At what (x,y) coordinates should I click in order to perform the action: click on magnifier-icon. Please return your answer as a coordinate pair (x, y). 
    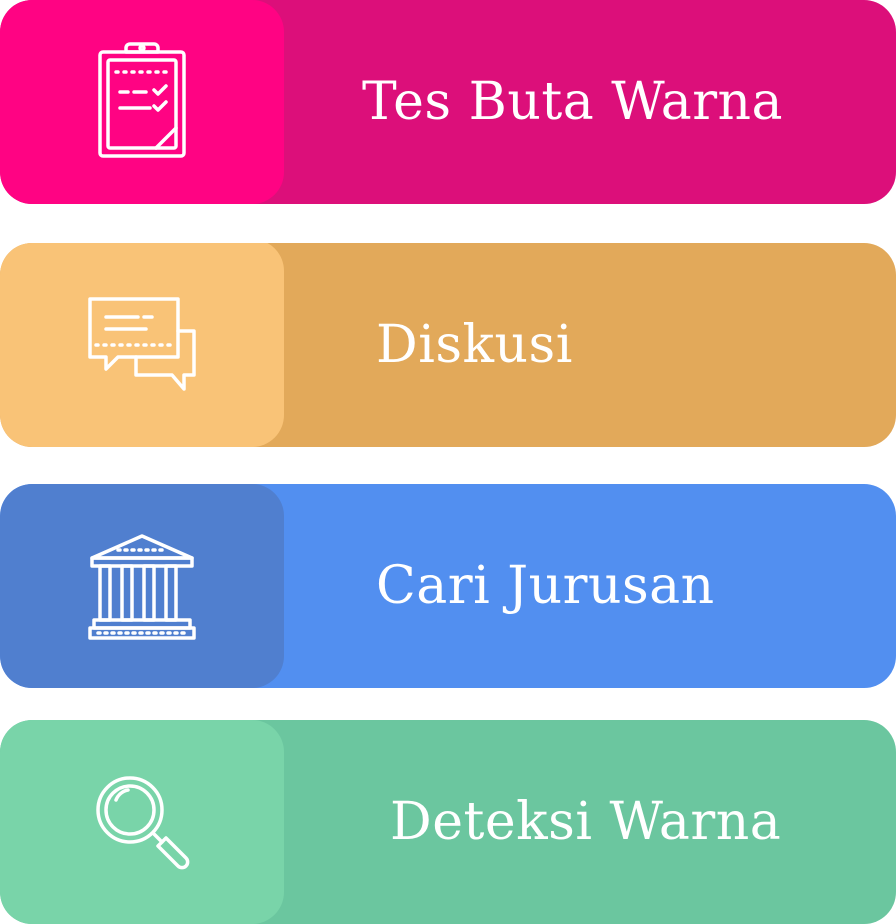
    Looking at the image, I should click on (142, 822).